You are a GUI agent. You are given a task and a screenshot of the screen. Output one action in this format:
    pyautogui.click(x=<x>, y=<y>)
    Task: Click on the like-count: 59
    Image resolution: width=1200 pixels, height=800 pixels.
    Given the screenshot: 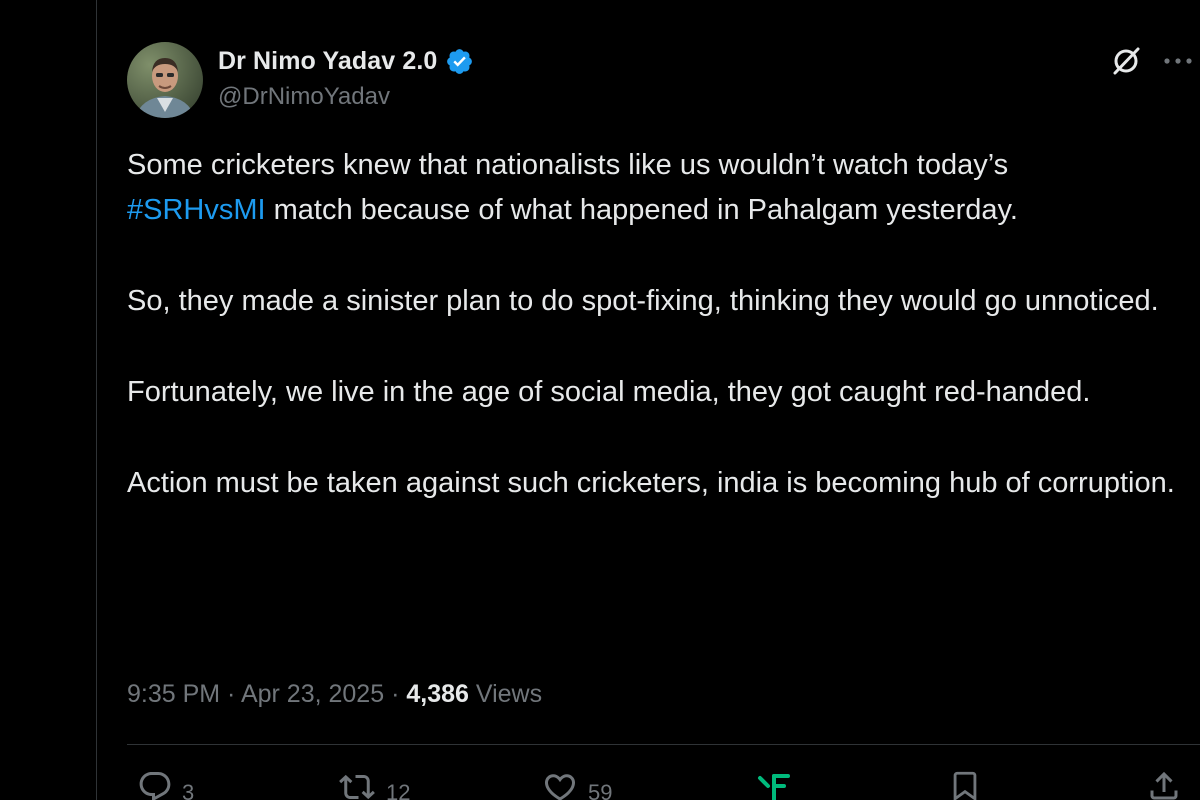 What is the action you would take?
    pyautogui.click(x=600, y=790)
    